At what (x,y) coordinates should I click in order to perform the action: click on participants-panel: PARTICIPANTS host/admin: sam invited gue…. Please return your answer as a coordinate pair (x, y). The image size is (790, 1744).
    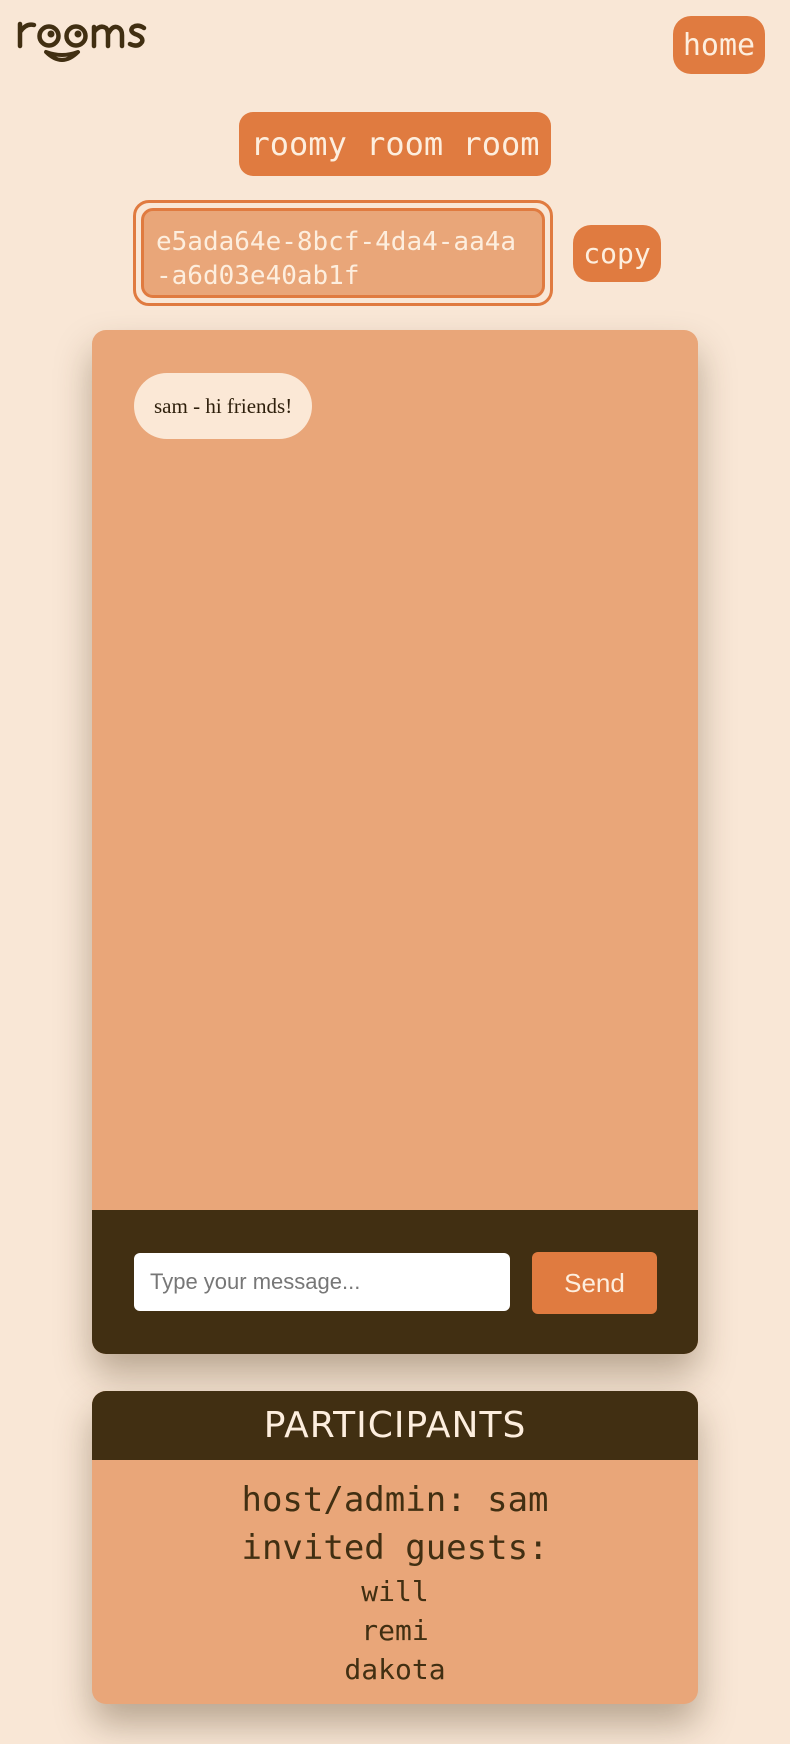
    Looking at the image, I should click on (395, 1547).